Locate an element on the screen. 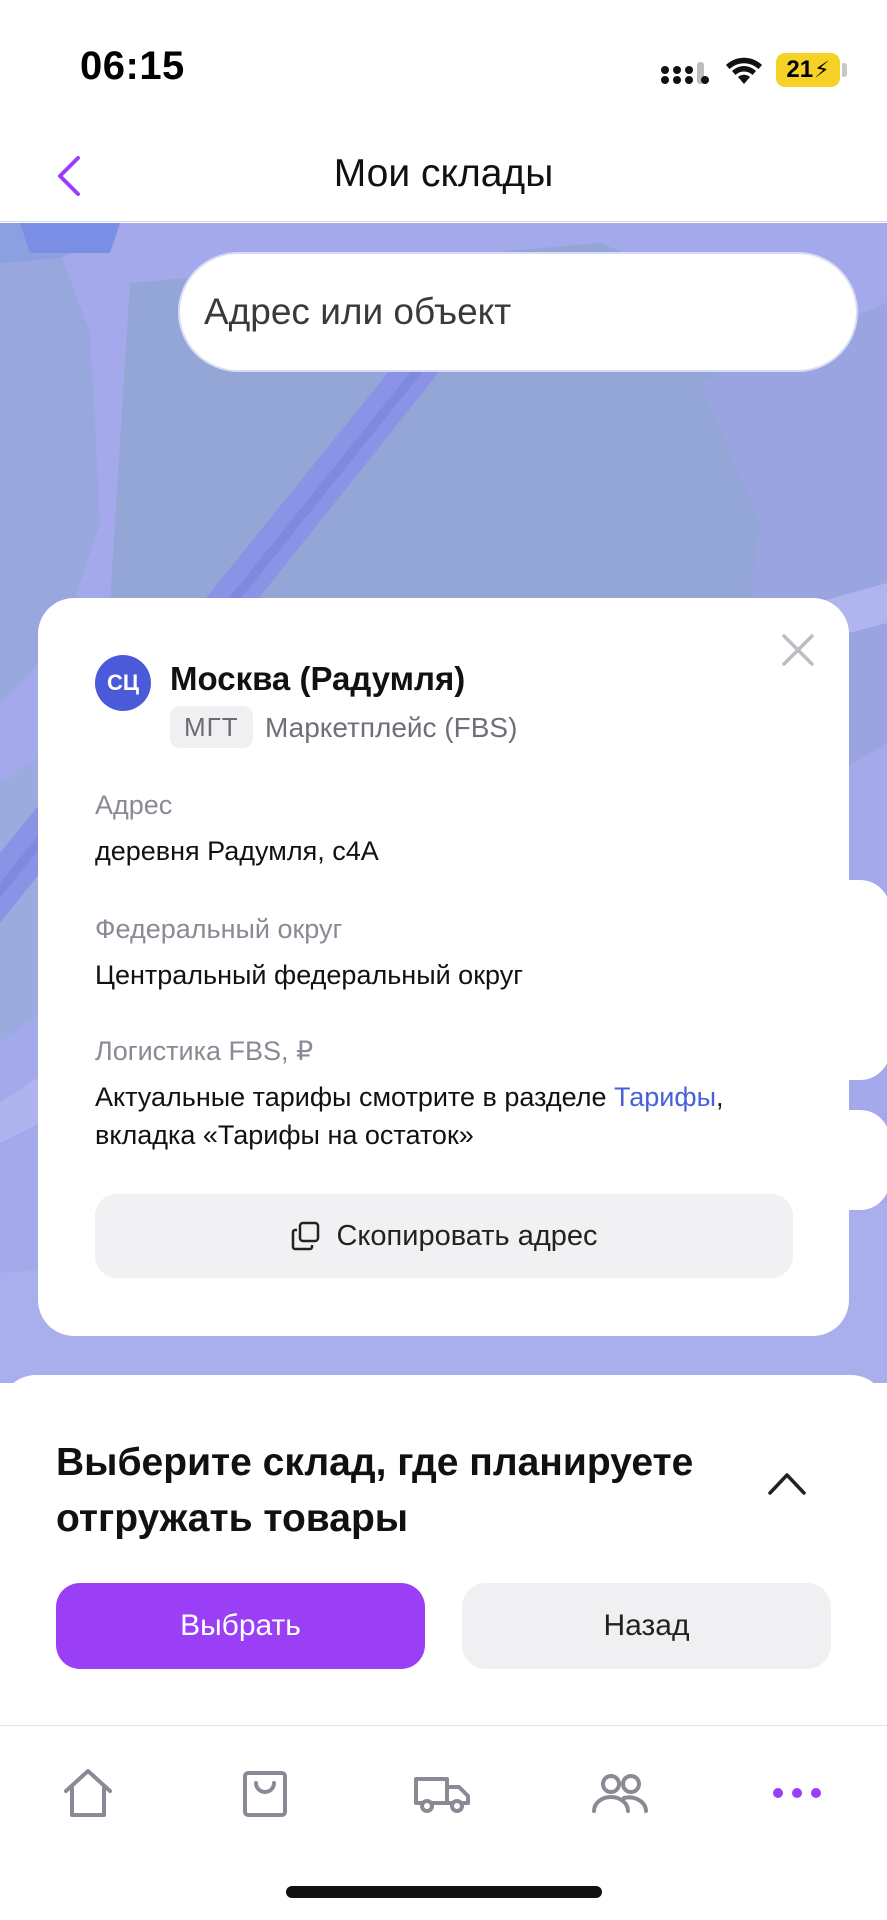  logistics-text: Актуальные тарифы смотрите в разделе is located at coordinates (354, 1097).